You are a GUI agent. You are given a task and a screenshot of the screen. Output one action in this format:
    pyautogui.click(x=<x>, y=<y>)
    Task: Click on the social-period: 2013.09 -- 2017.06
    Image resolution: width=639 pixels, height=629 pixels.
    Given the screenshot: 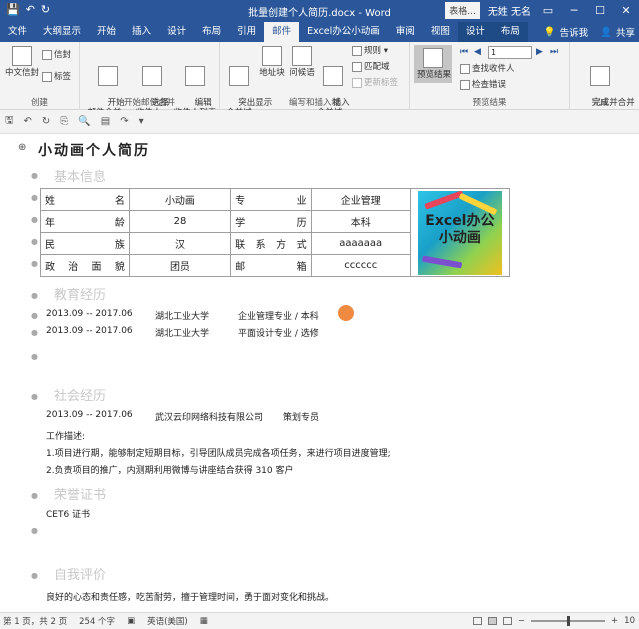 What is the action you would take?
    pyautogui.click(x=89, y=415)
    